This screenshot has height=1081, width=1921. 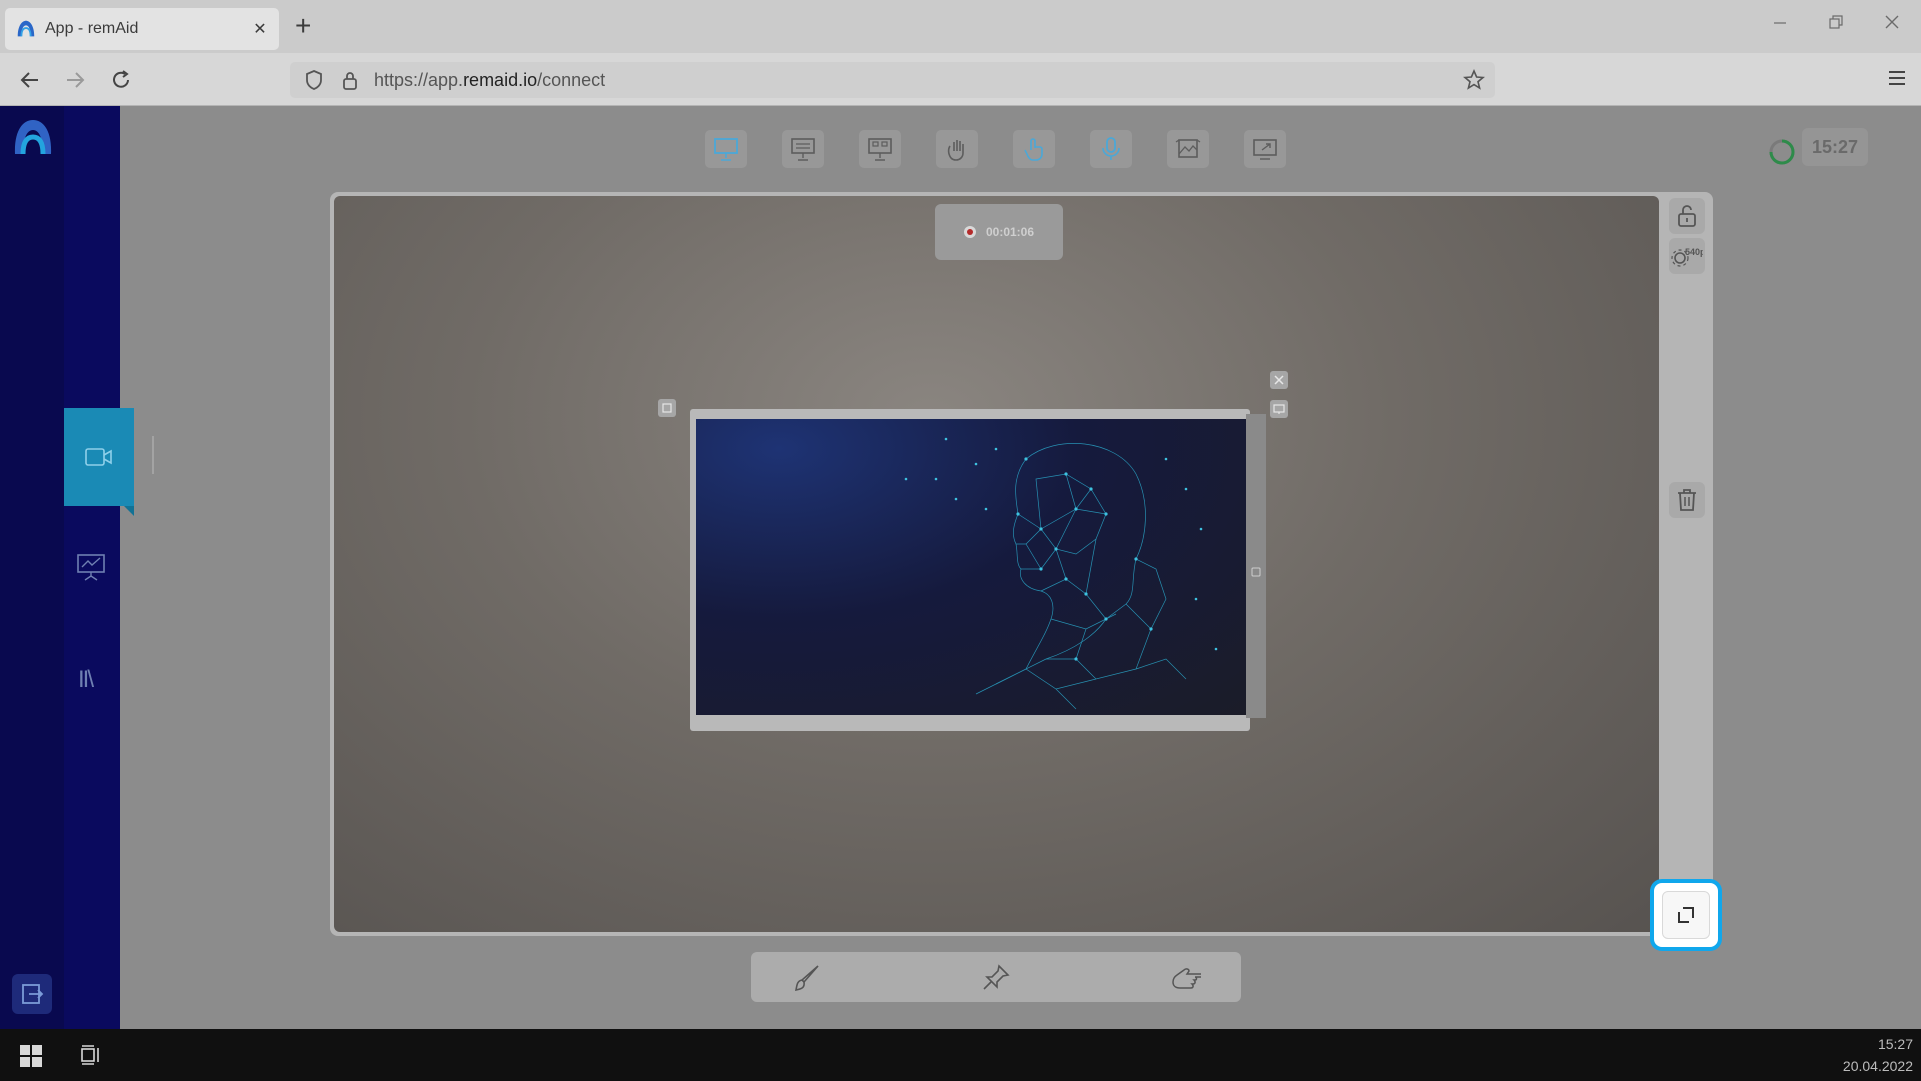 I want to click on presentation-settings-button, so click(x=803, y=149).